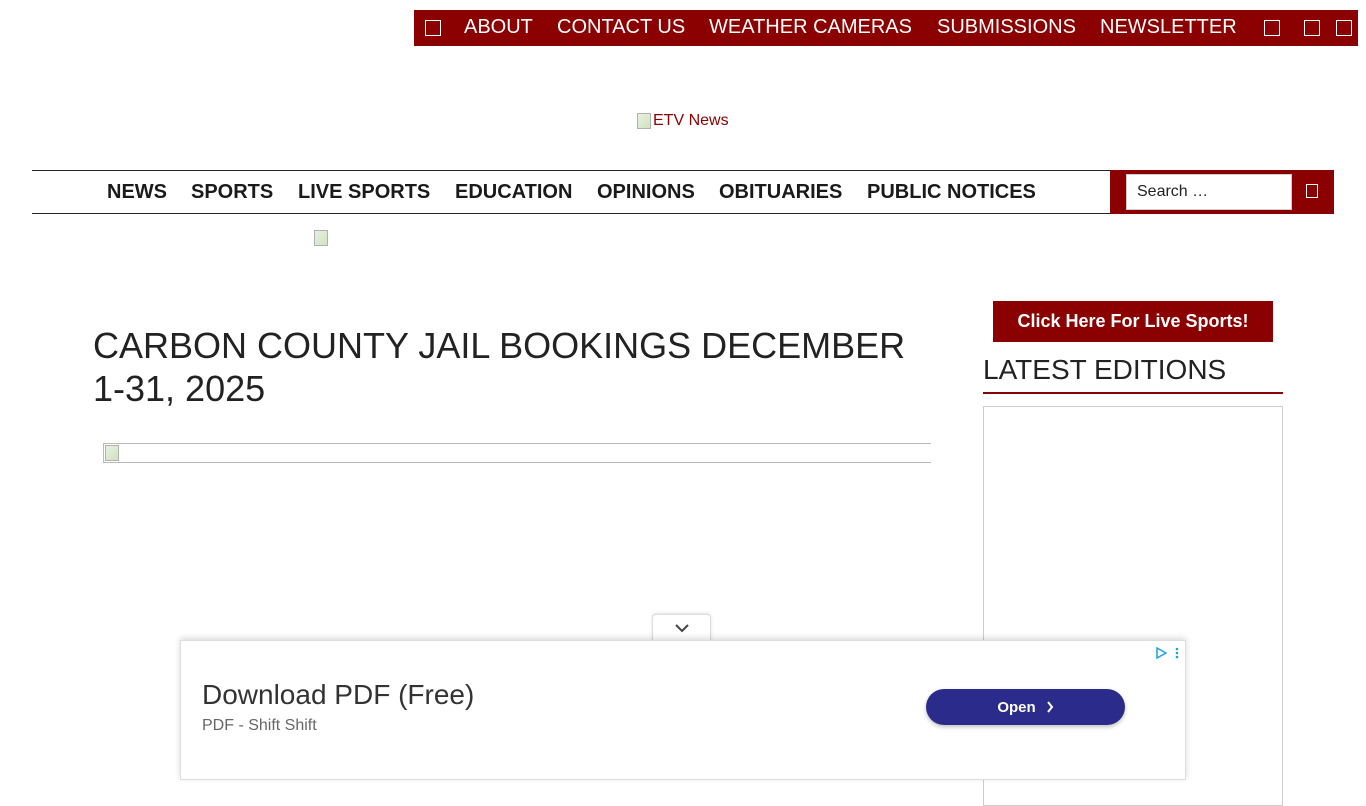  What do you see at coordinates (1312, 28) in the screenshot?
I see `twitter-icon` at bounding box center [1312, 28].